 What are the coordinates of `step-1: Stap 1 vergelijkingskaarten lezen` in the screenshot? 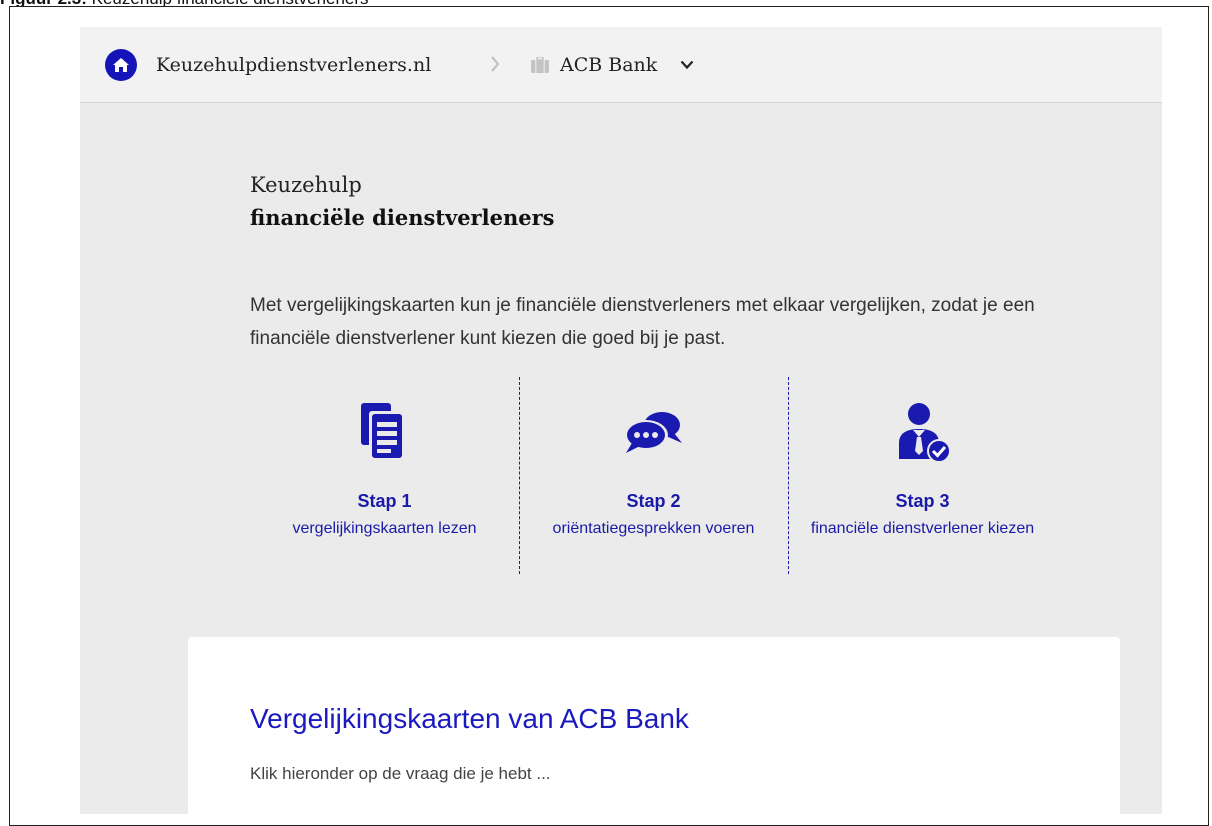 It's located at (384, 477).